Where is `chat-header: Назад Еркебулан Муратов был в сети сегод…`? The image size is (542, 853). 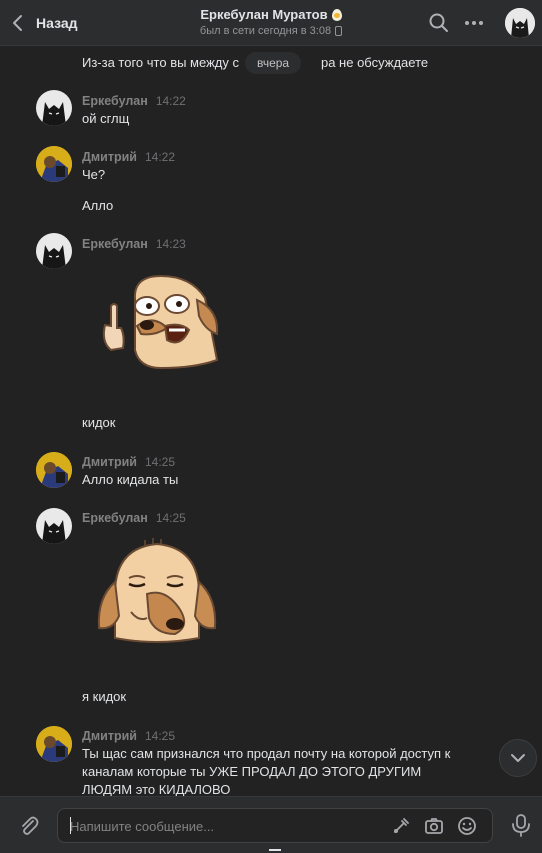
chat-header: Назад Еркебулан Муратов был в сети сегод… is located at coordinates (271, 23).